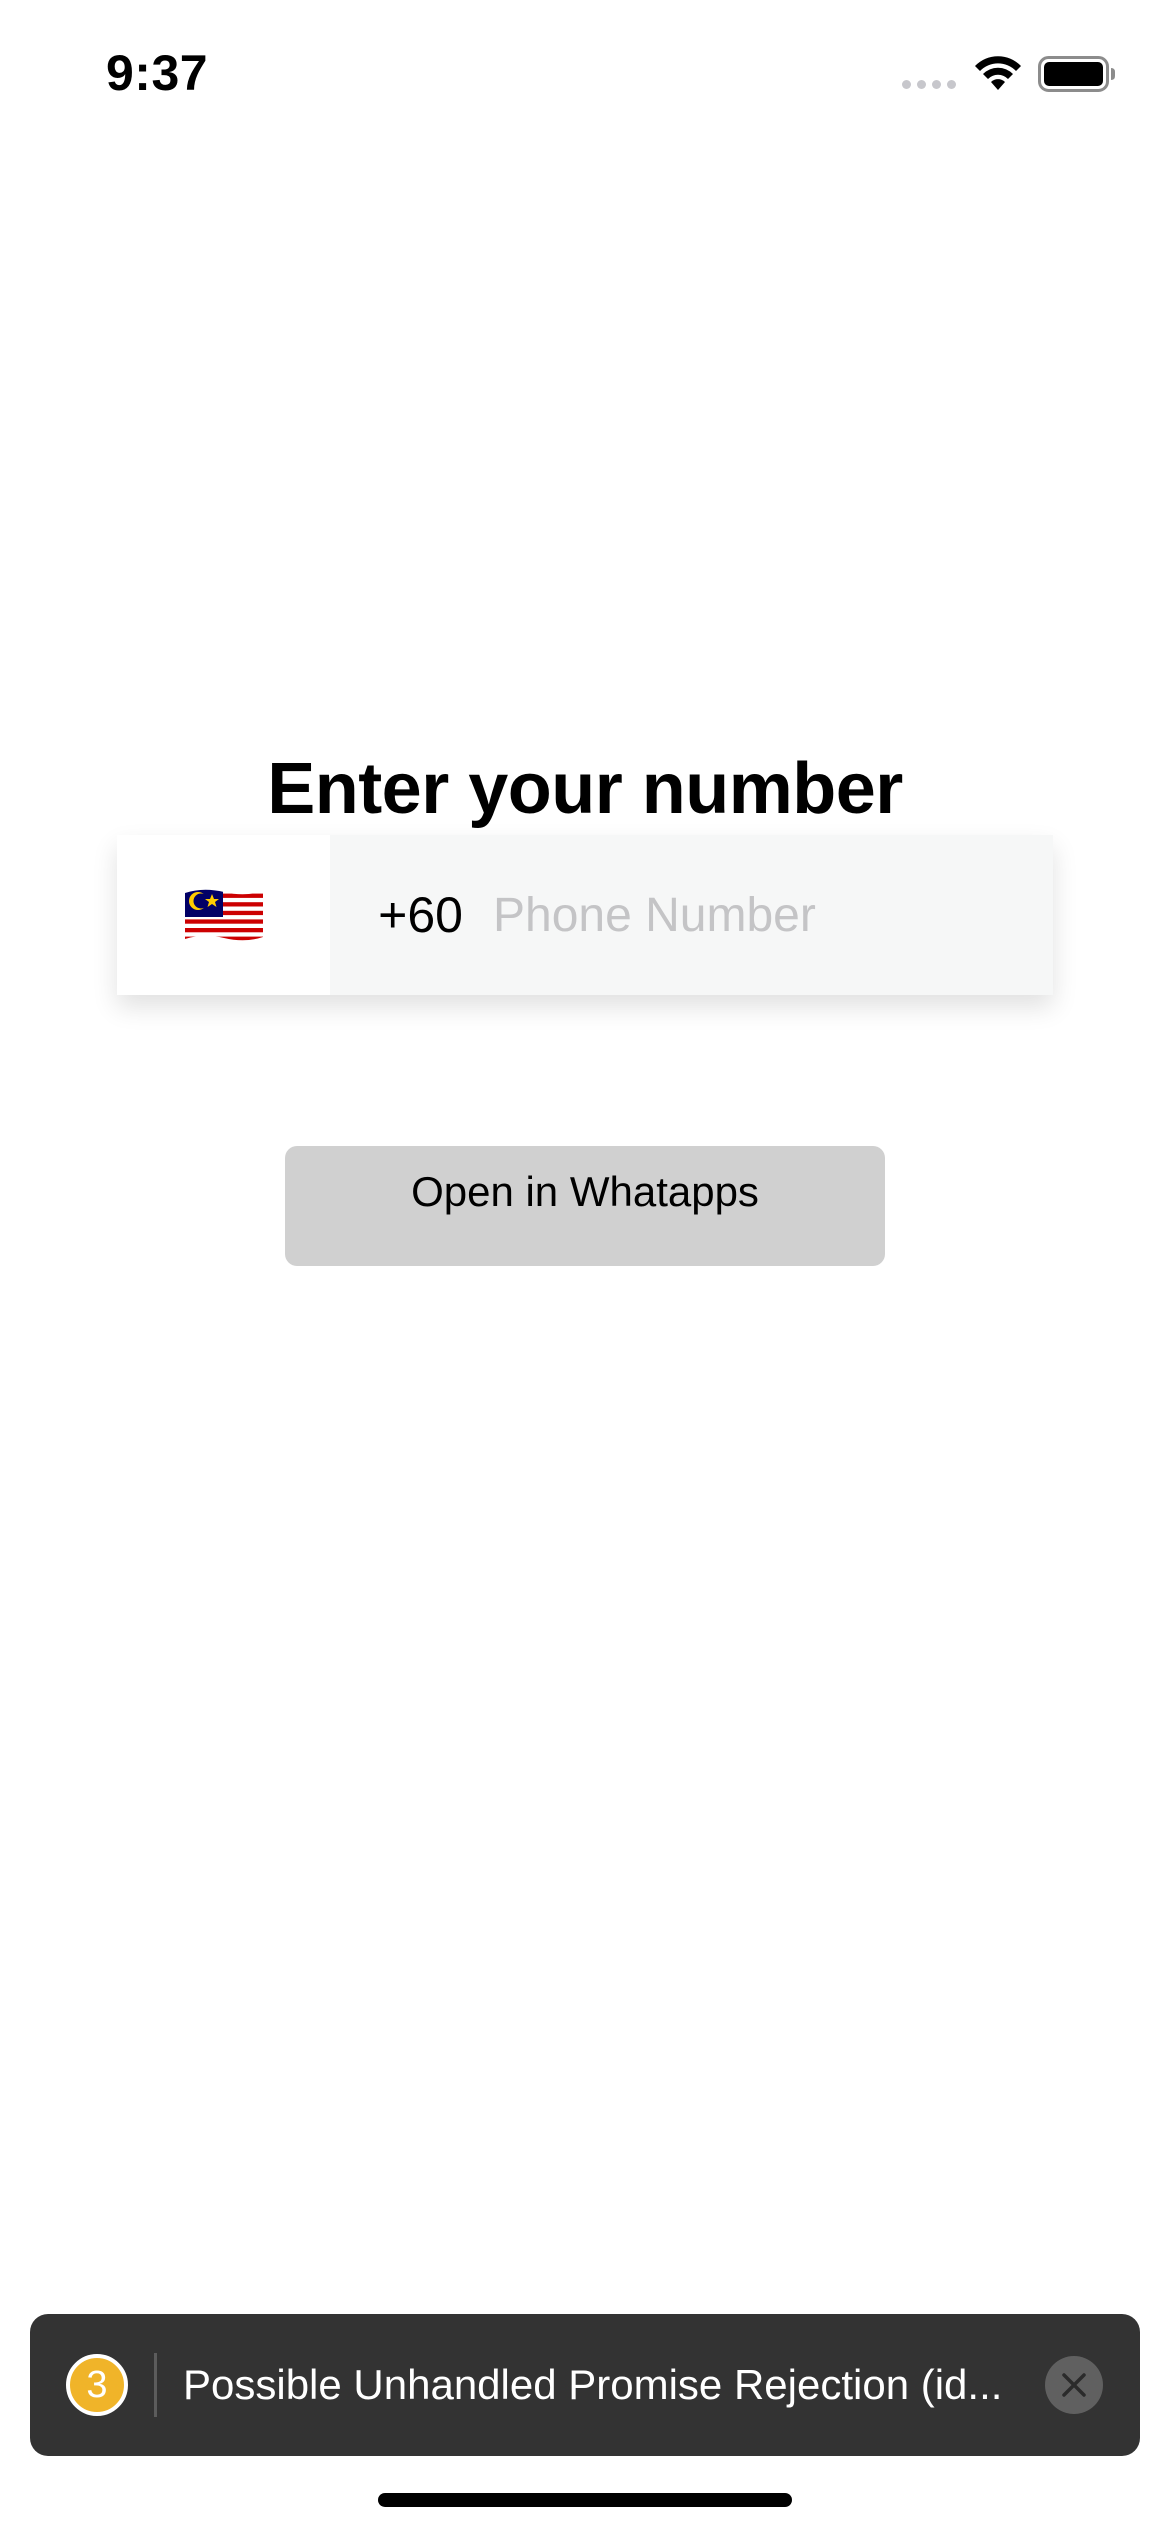  I want to click on open-in-whatsapp-button: Open in Whatapps, so click(585, 1206).